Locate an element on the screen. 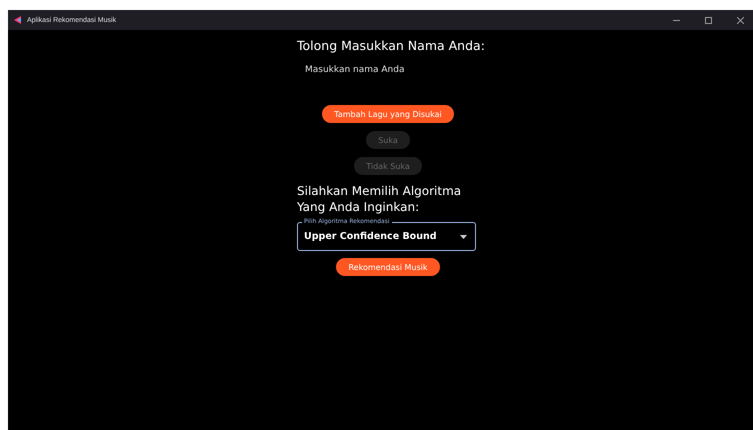 Image resolution: width=753 pixels, height=430 pixels. app-logo-icon is located at coordinates (17, 20).